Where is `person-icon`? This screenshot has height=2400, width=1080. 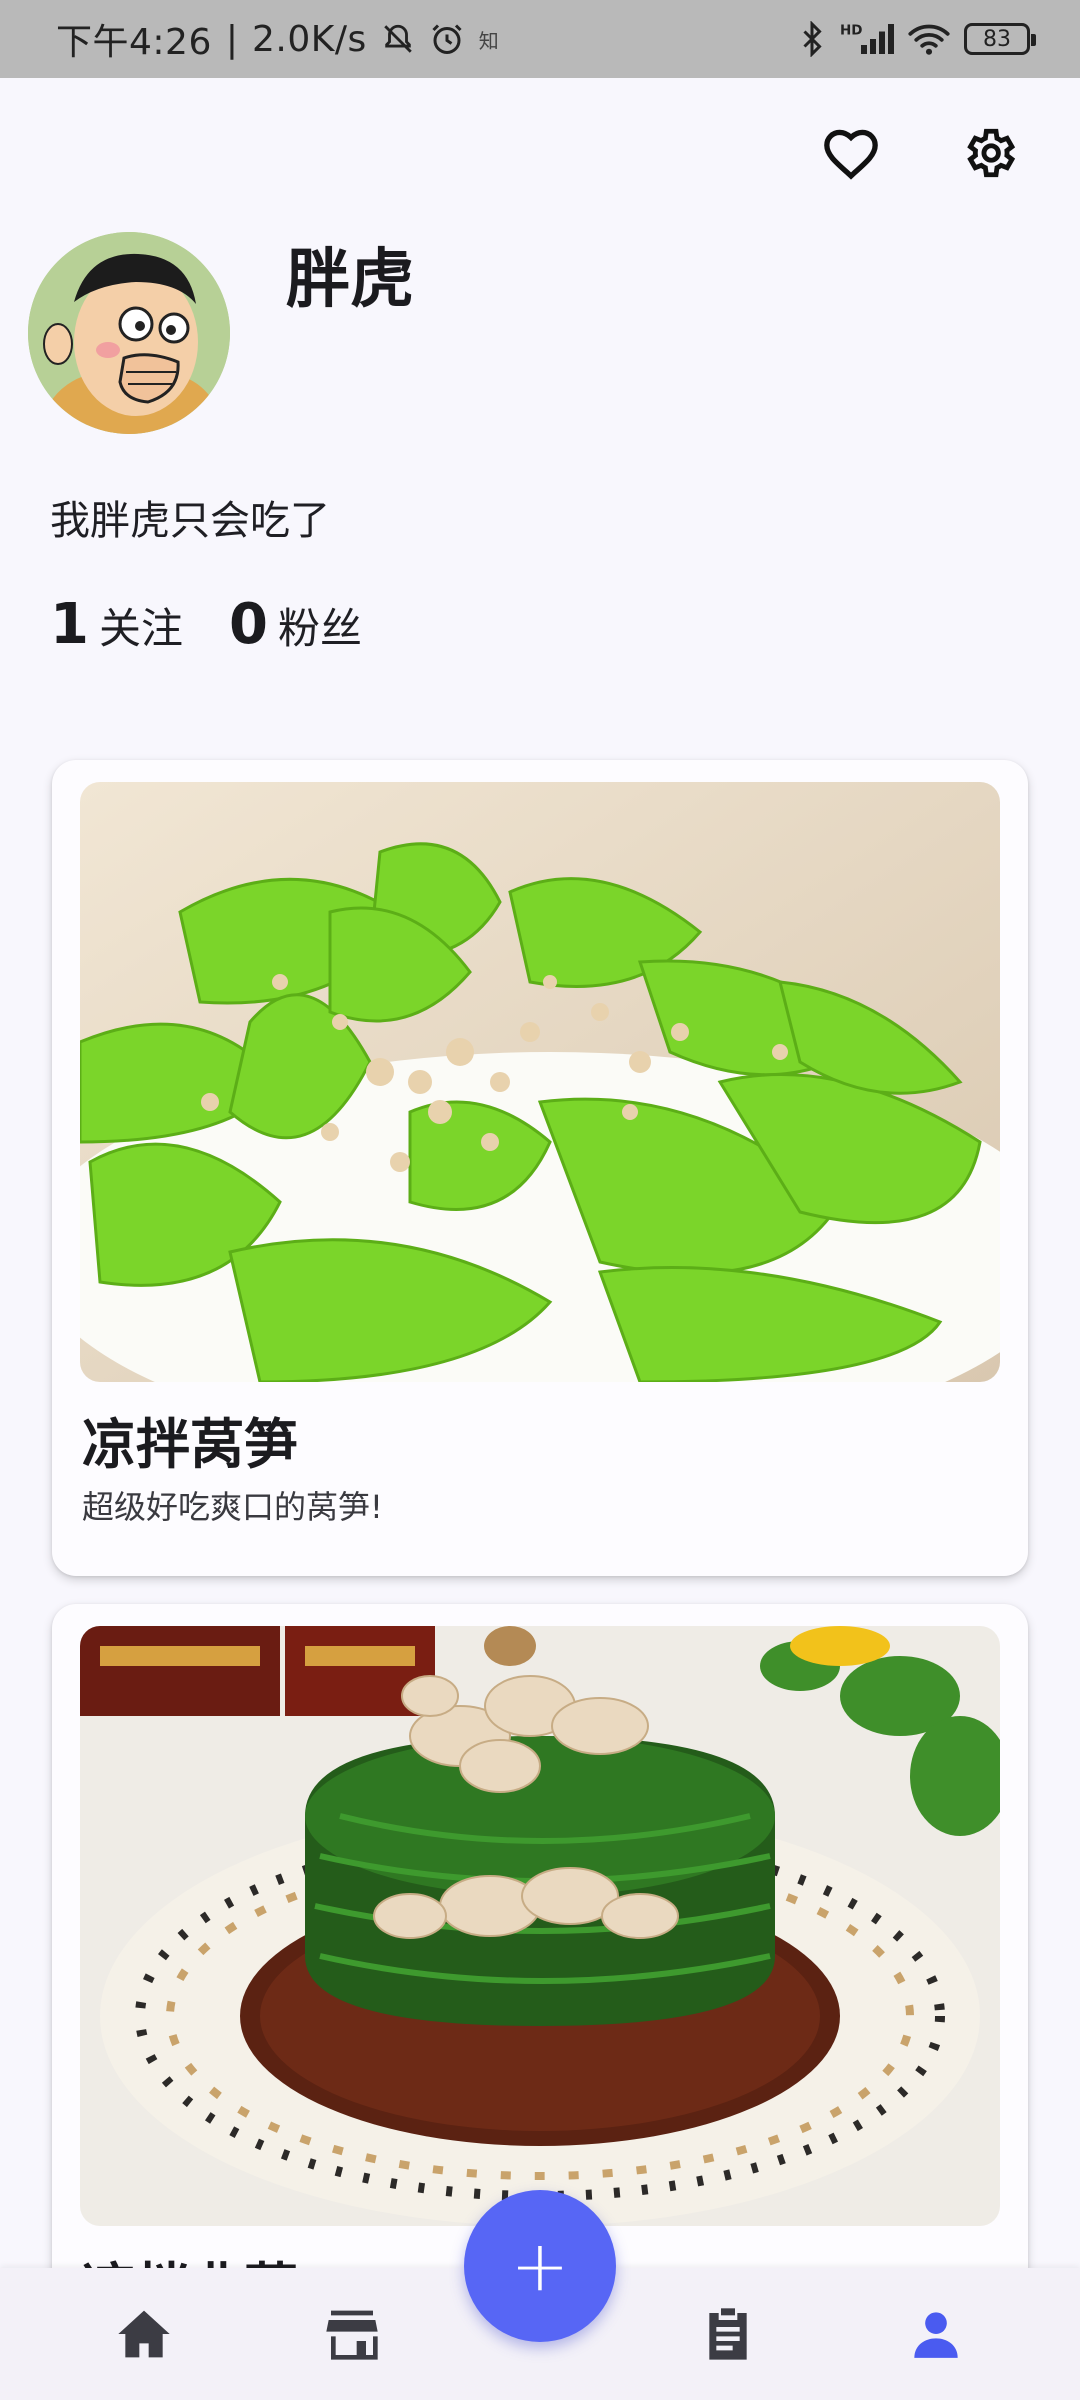
person-icon is located at coordinates (936, 2335).